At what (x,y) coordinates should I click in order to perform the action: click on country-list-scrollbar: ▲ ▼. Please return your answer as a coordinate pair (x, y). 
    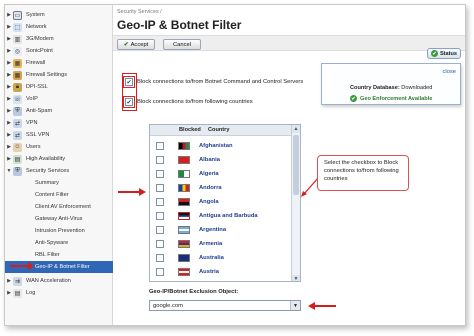
    Looking at the image, I should click on (295, 203).